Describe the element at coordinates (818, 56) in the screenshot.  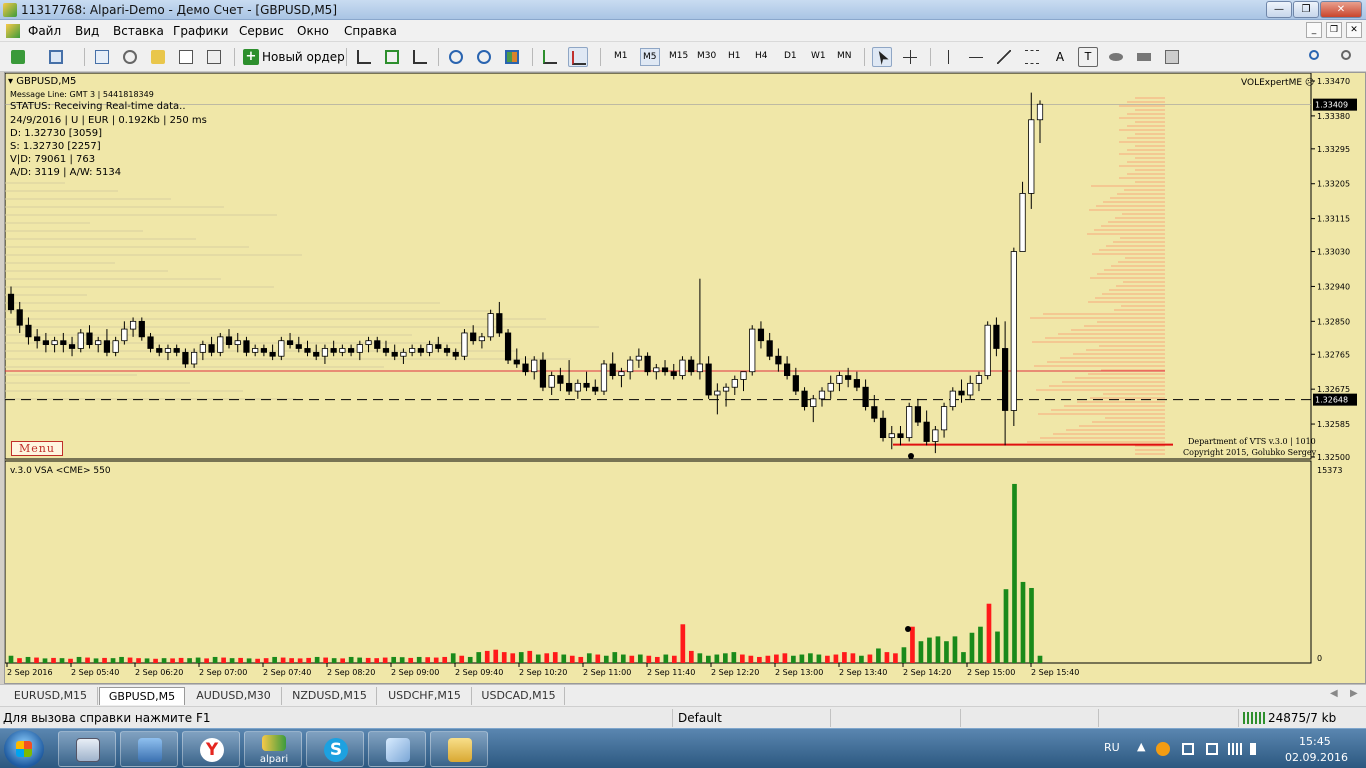
I see `timeframe-w1: W1` at that location.